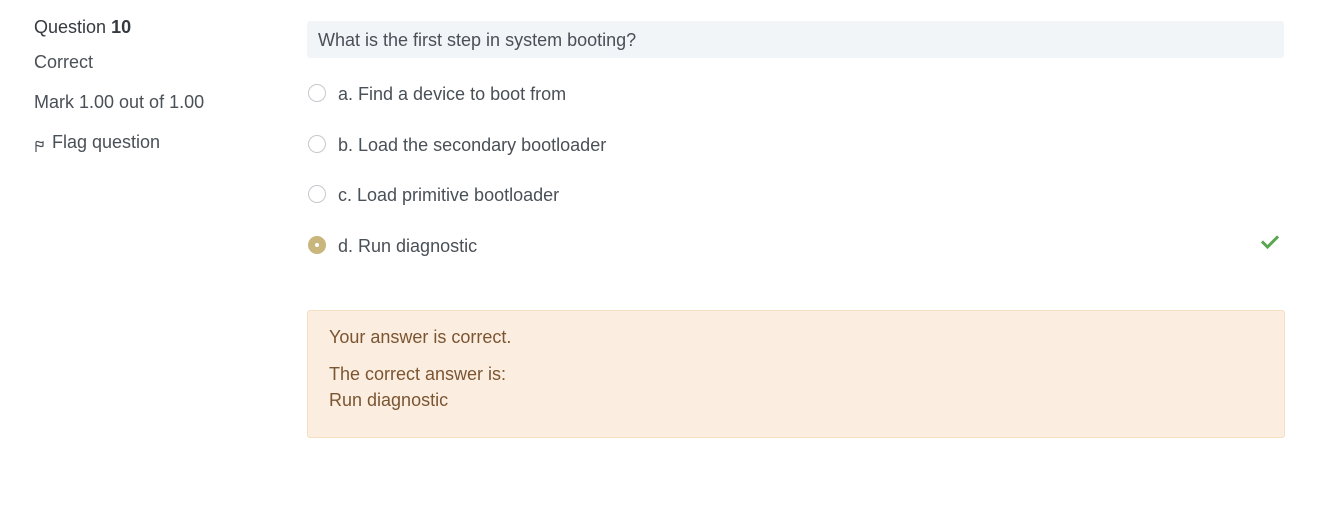  Describe the element at coordinates (317, 93) in the screenshot. I see `answer-radio-a` at that location.